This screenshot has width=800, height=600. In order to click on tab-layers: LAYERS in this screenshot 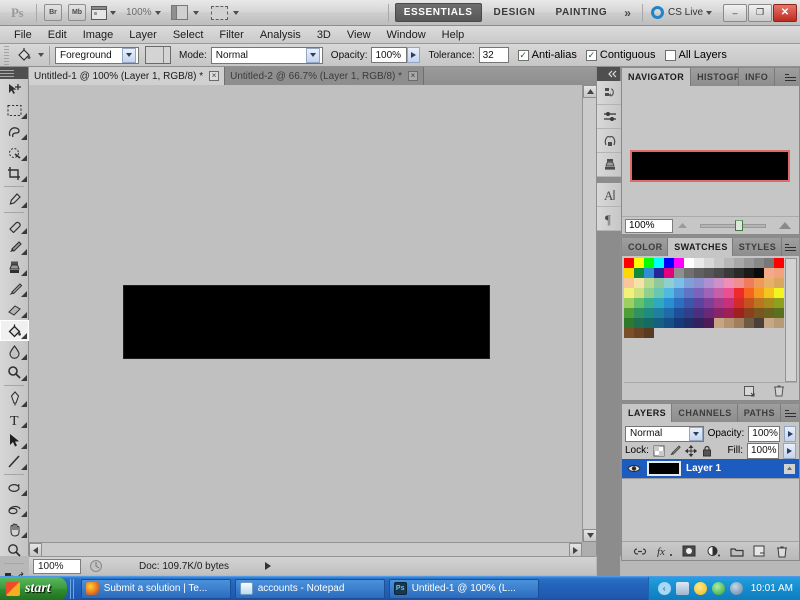, I will do `click(647, 413)`.